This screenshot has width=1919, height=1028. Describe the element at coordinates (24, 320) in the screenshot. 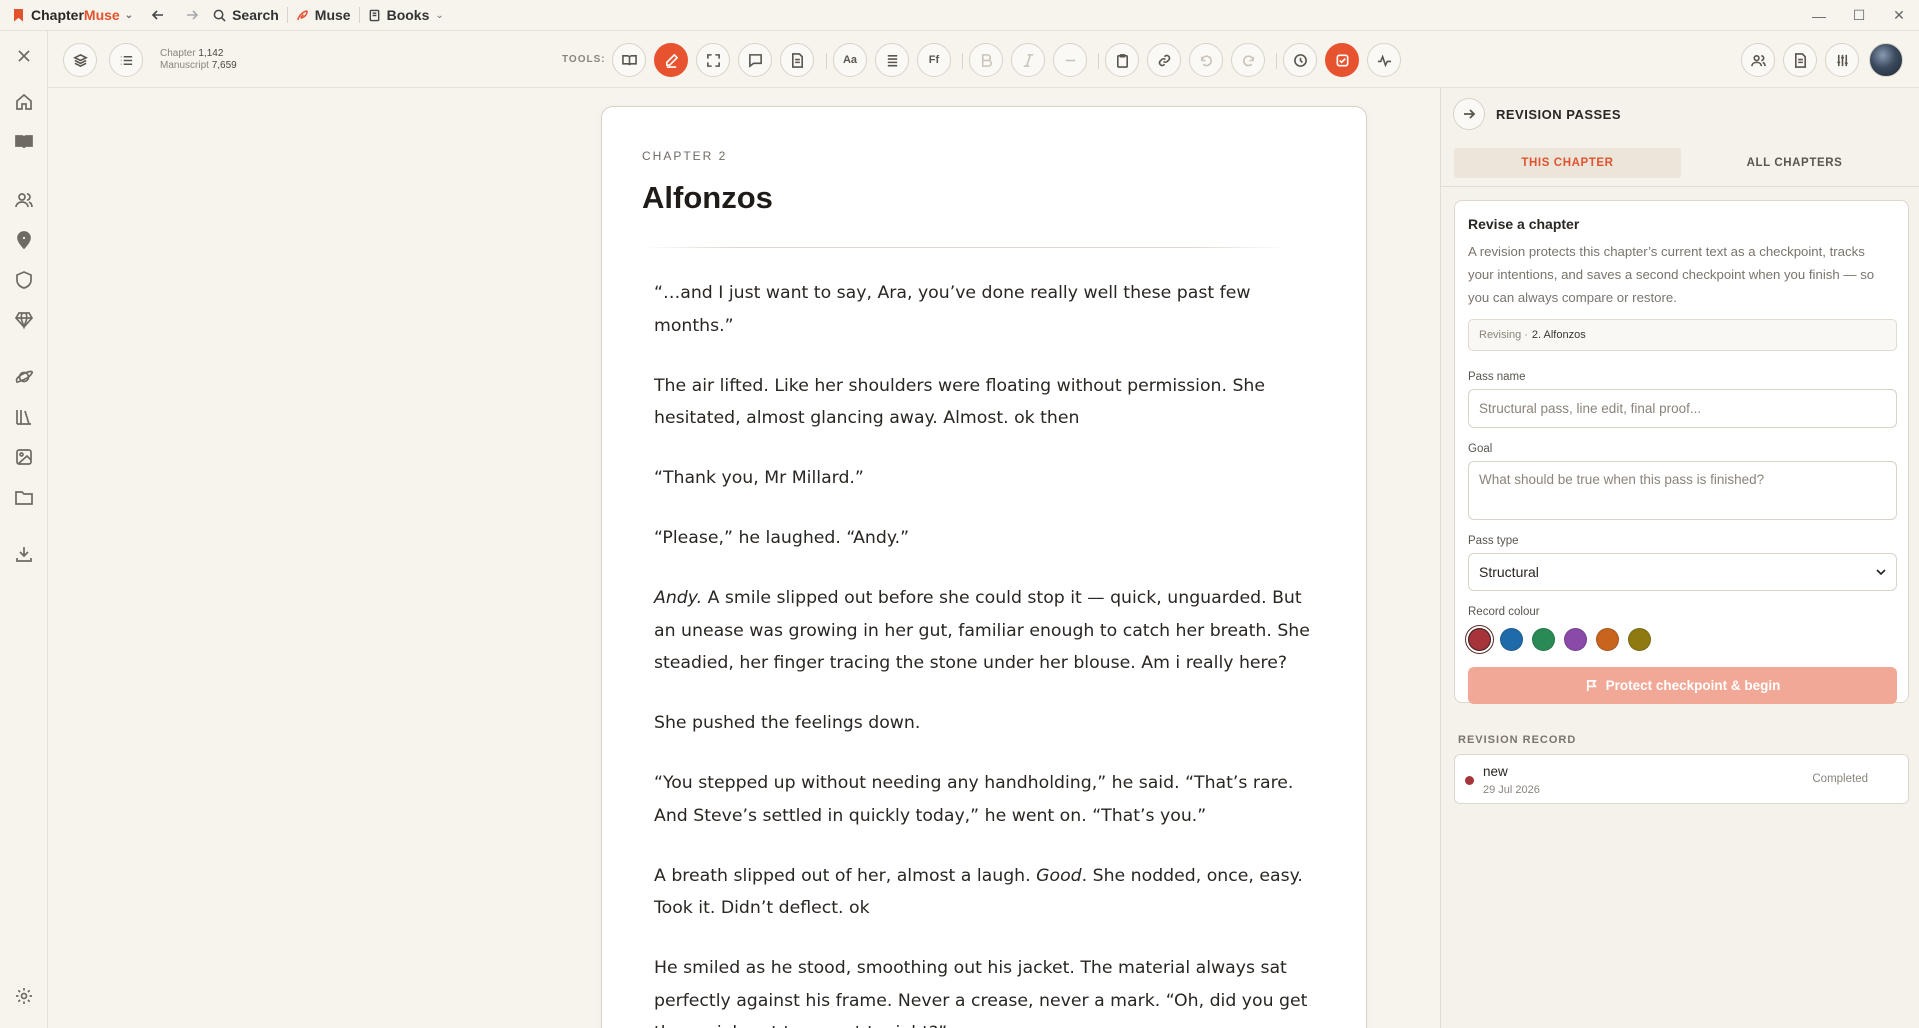

I see `gem-icon` at that location.